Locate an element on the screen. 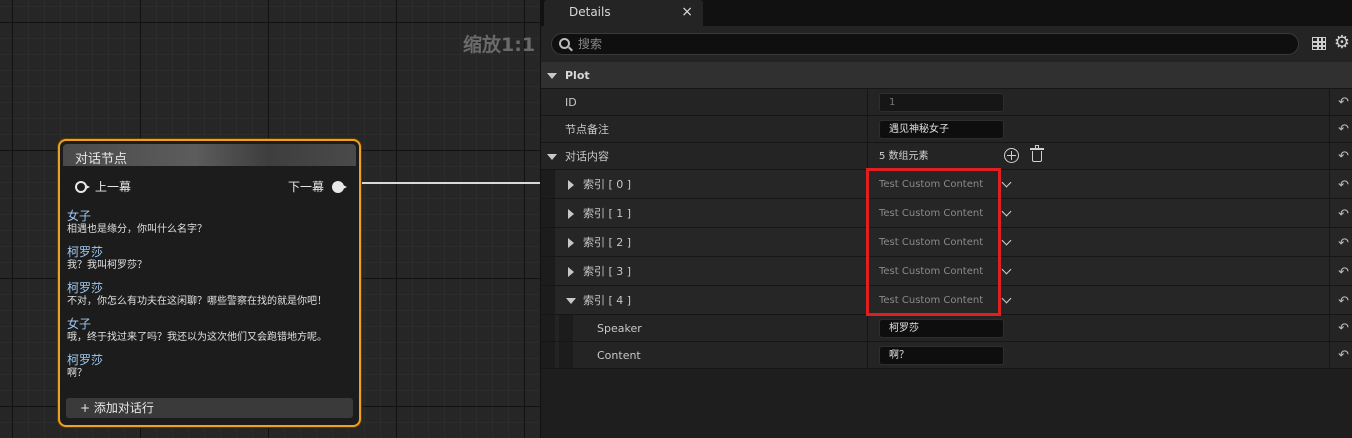 This screenshot has width=1352, height=438. line-content: 不对，你怎么有功夫在这闲聊？哪些警察在找的就是你吧！ is located at coordinates (197, 301).